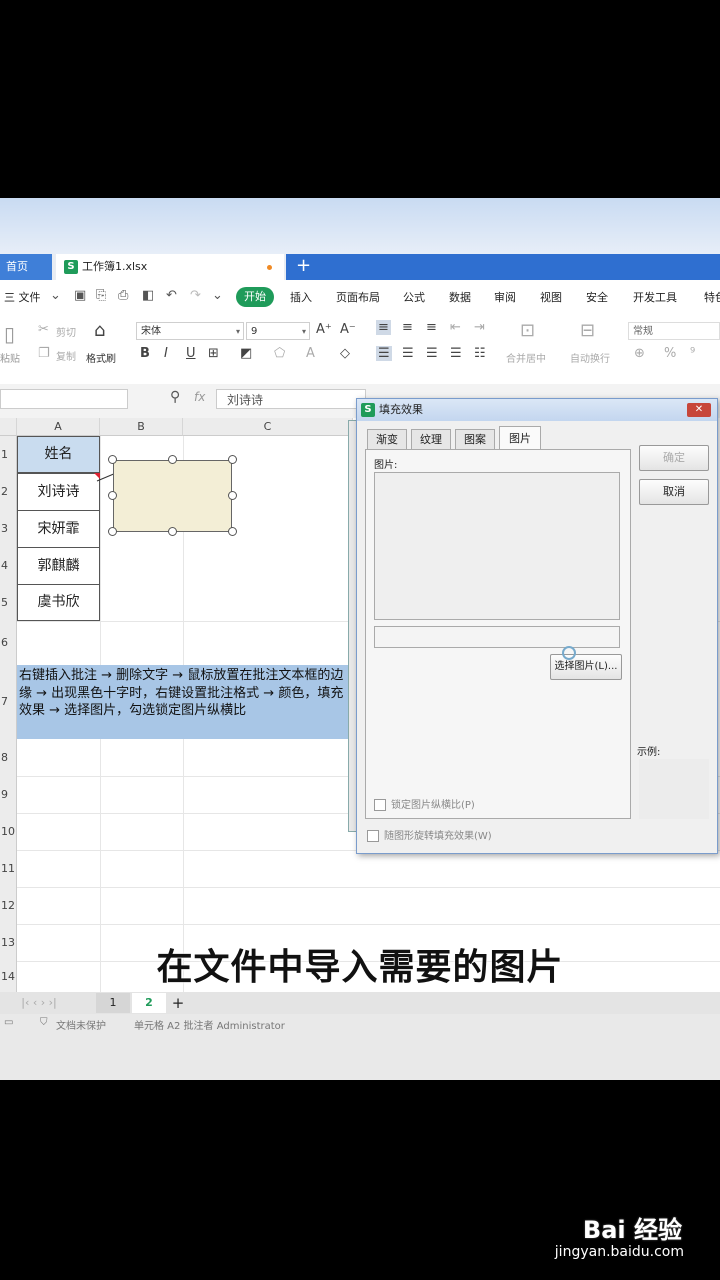 This screenshot has height=1280, width=720. I want to click on font-size-select: 9 ▾, so click(278, 331).